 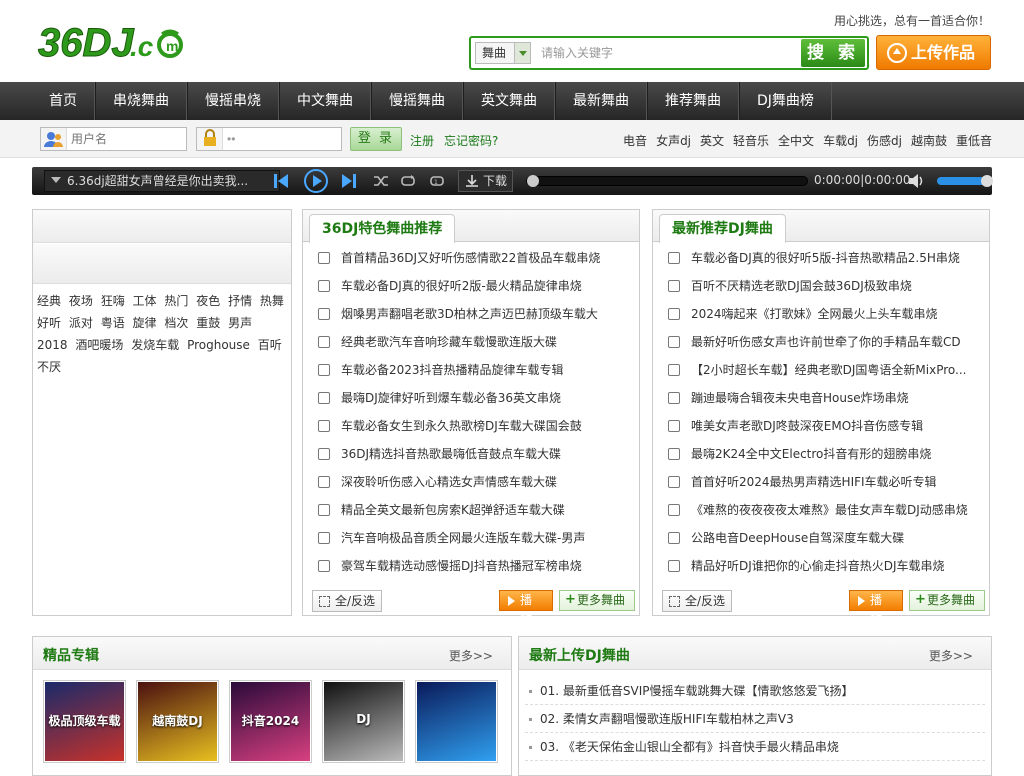 I want to click on style-tag: 重鼓, so click(x=208, y=323).